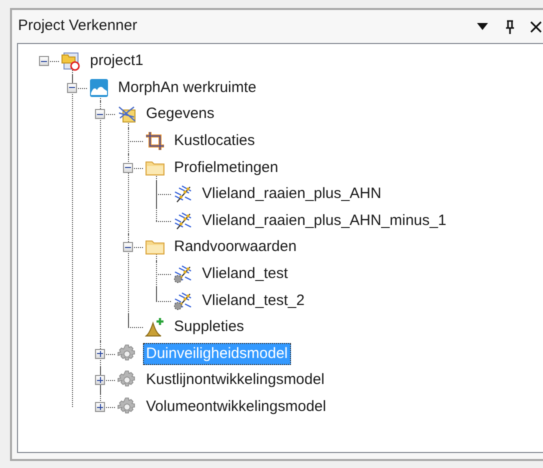 This screenshot has width=543, height=468. I want to click on tree-item: Kustlocaties, so click(214, 141).